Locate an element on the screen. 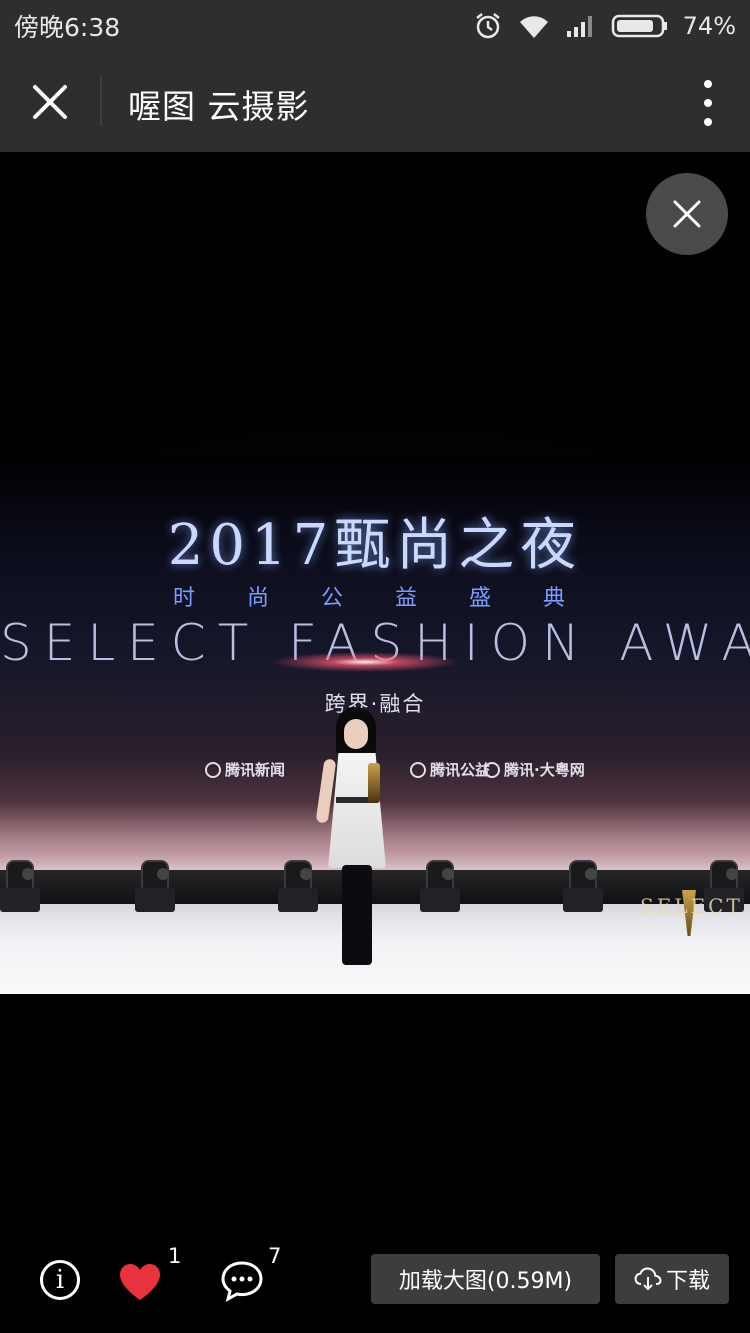  light-flare is located at coordinates (365, 662).